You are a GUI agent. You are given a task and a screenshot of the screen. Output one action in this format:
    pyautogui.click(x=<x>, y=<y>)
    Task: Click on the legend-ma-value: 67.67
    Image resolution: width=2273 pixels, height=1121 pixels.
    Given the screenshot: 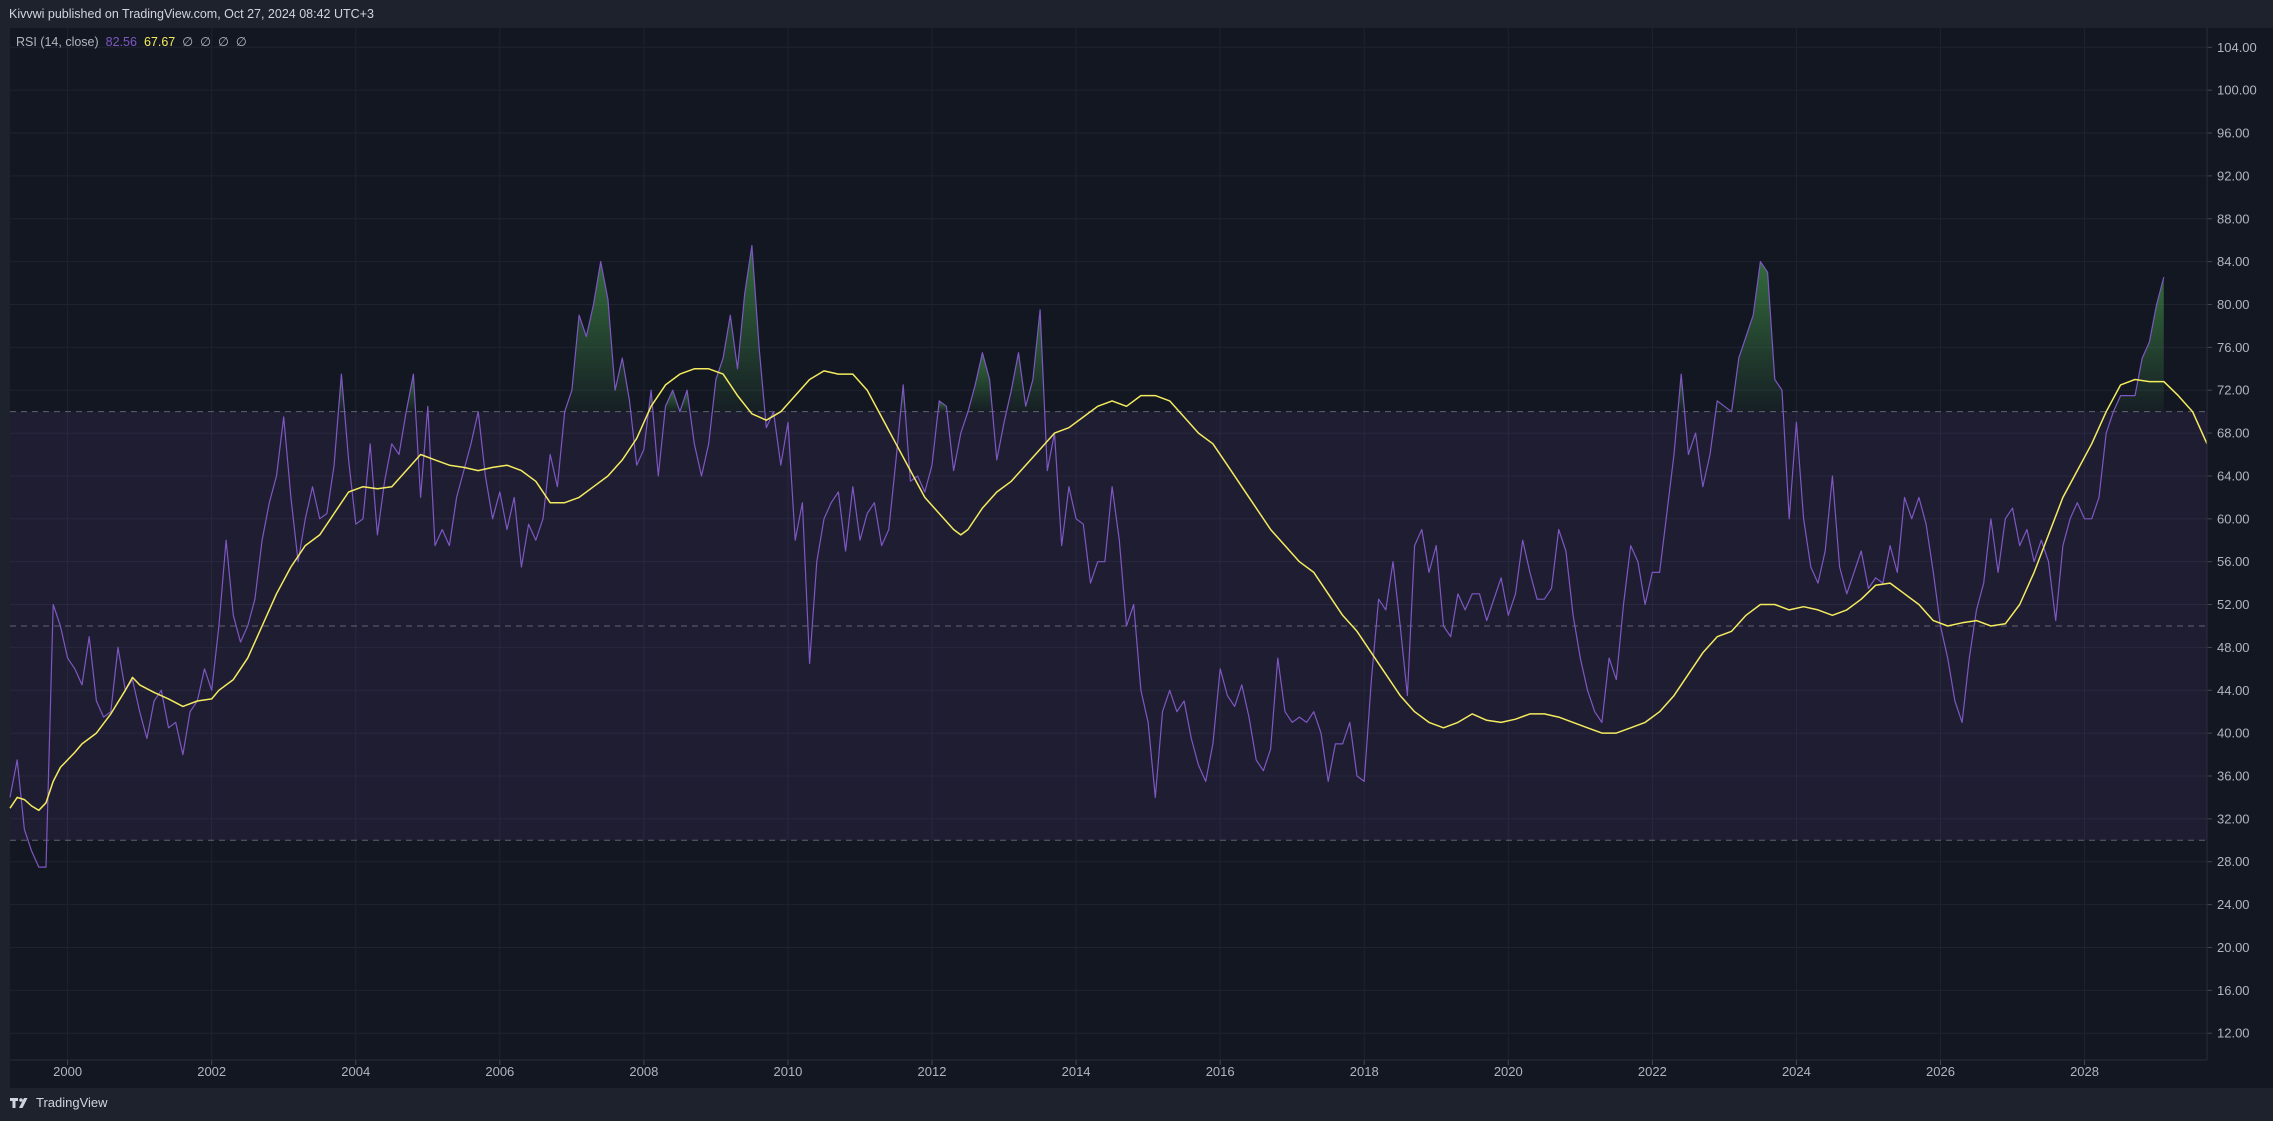 What is the action you would take?
    pyautogui.click(x=159, y=41)
    